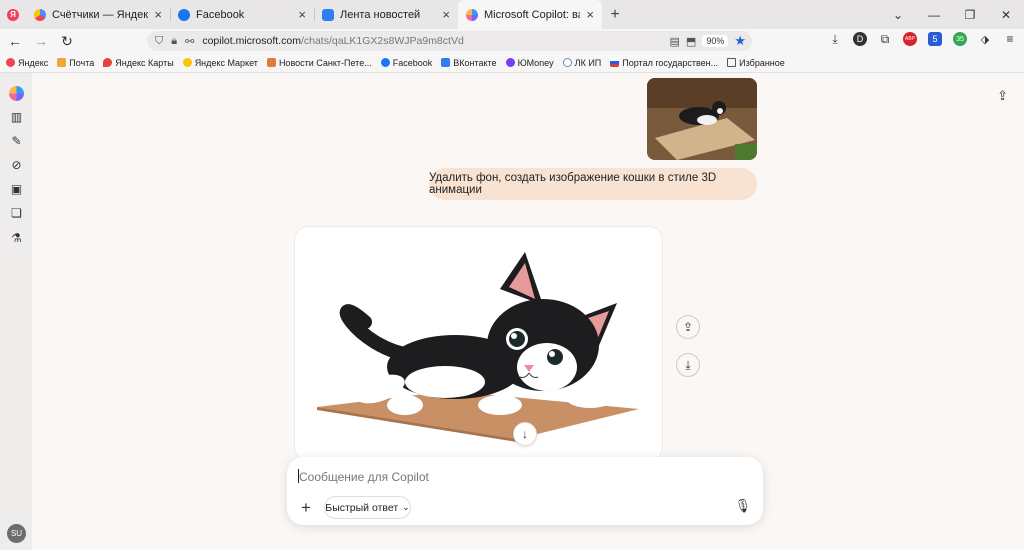  What do you see at coordinates (382, 41) in the screenshot?
I see `url-path: /chats/qaLK1GX2s8WJPa9m8ctVd` at bounding box center [382, 41].